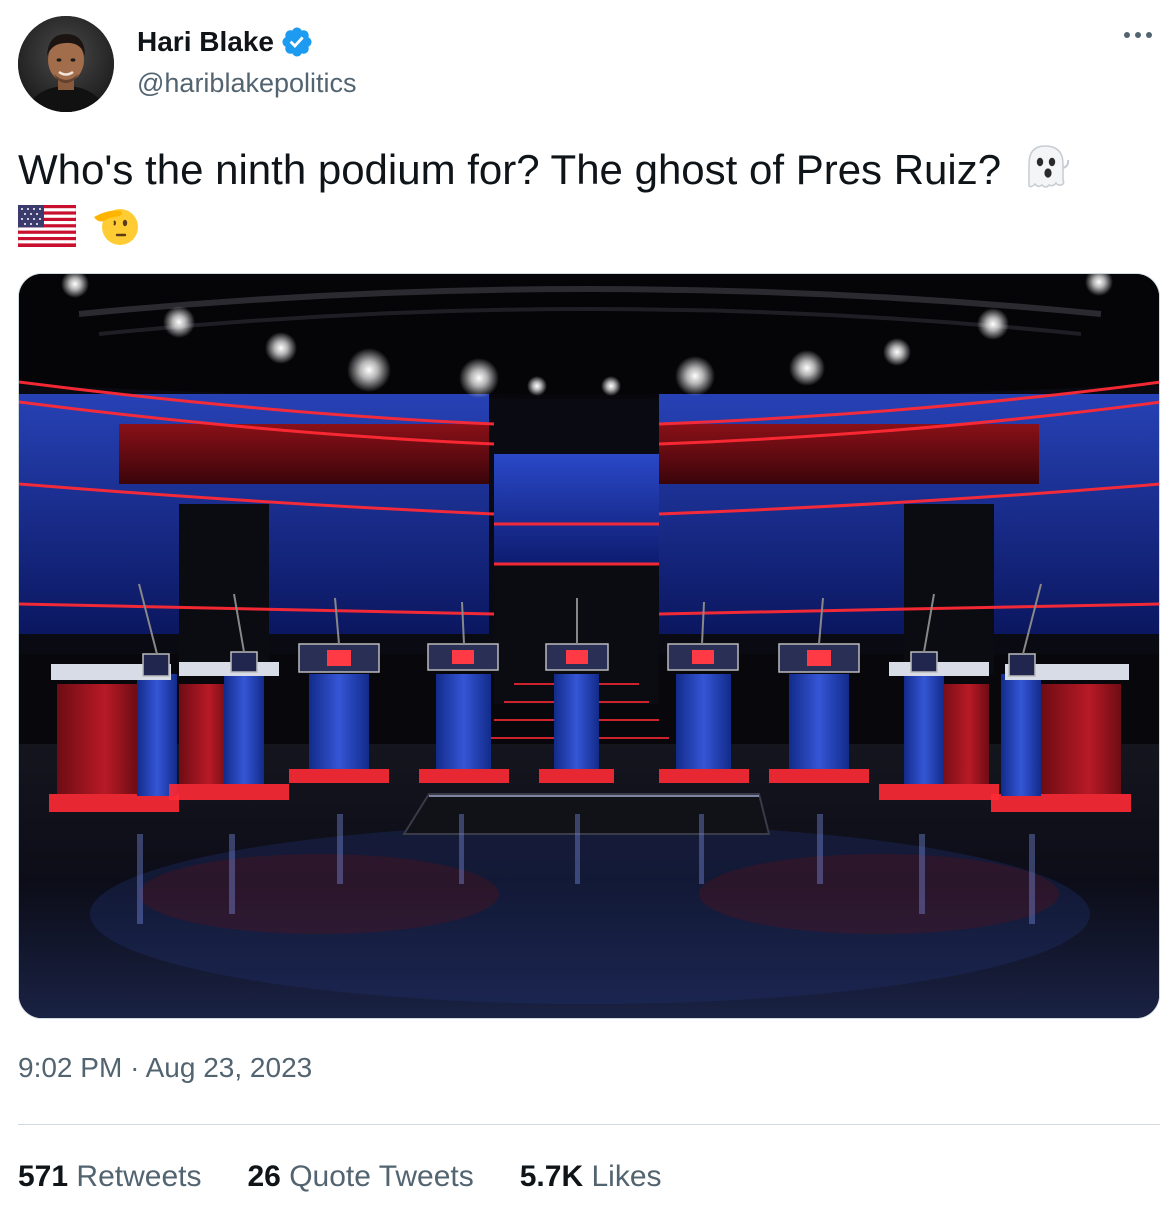 The height and width of the screenshot is (1214, 1176). What do you see at coordinates (47, 233) in the screenshot?
I see `us-flag-emoji-icon` at bounding box center [47, 233].